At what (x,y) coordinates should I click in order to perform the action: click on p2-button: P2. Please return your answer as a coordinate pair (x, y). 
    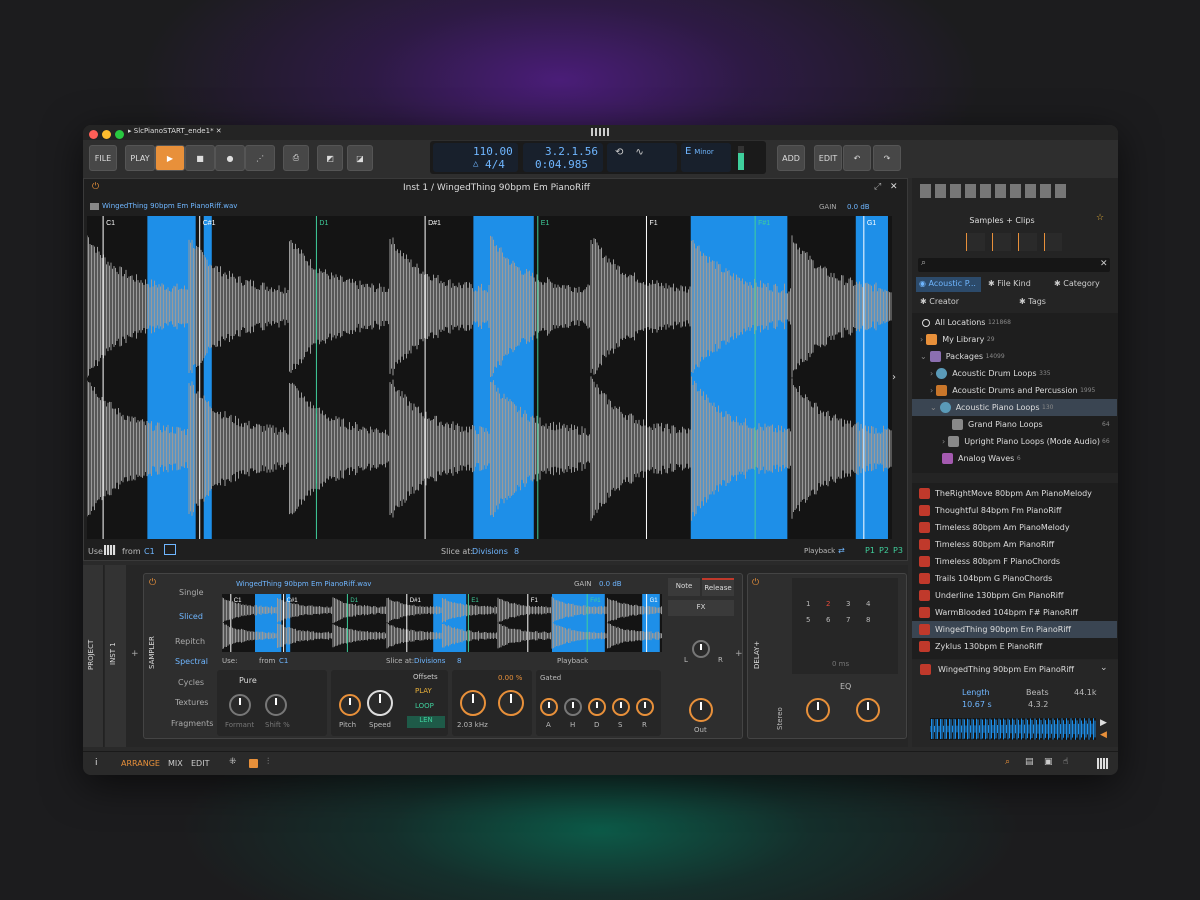
    Looking at the image, I should click on (884, 550).